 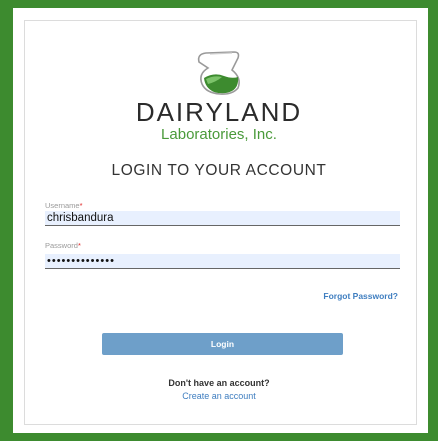 I want to click on username-label: Username*, so click(x=64, y=205).